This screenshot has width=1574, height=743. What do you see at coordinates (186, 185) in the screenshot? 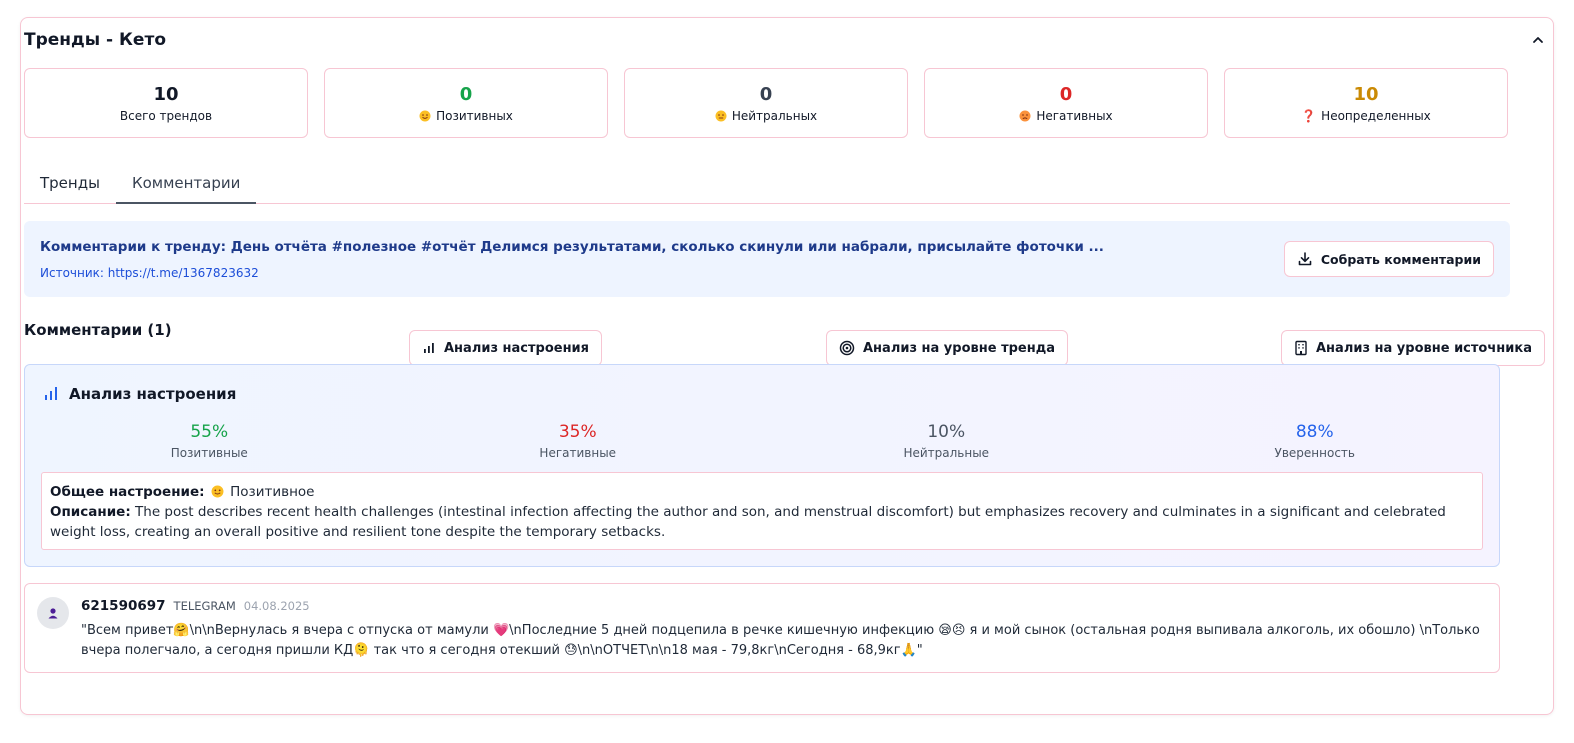
I see `tab-comments: Комментарии` at bounding box center [186, 185].